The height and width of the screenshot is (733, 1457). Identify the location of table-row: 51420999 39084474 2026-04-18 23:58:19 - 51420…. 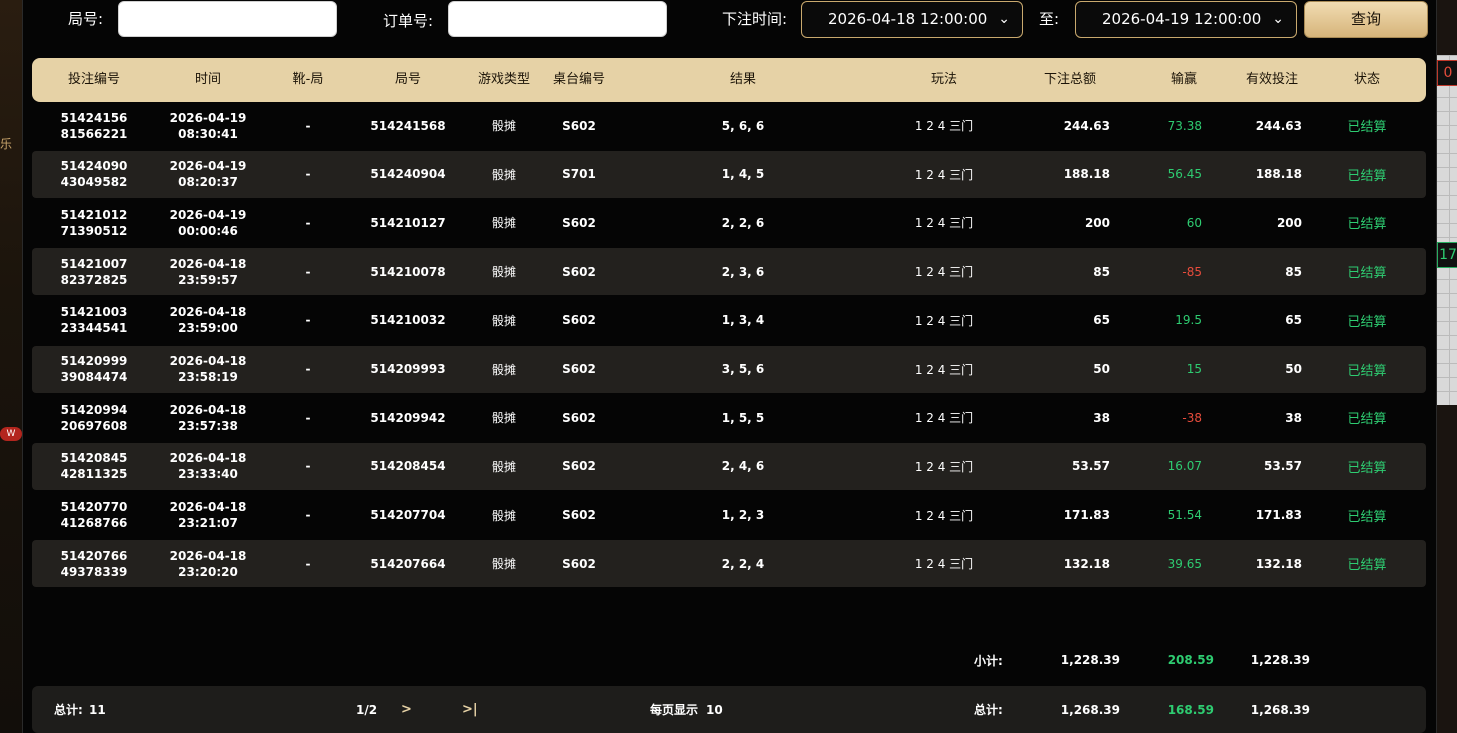
(729, 369).